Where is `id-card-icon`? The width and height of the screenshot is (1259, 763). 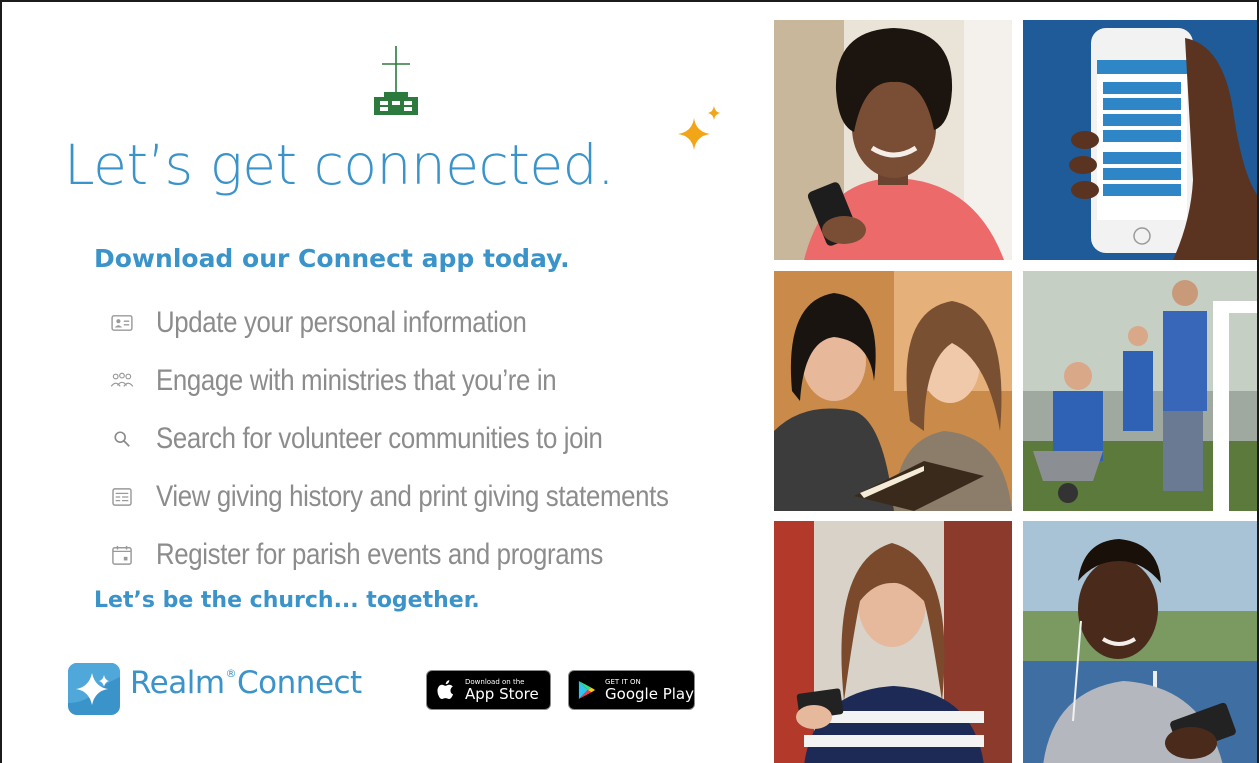
id-card-icon is located at coordinates (122, 323).